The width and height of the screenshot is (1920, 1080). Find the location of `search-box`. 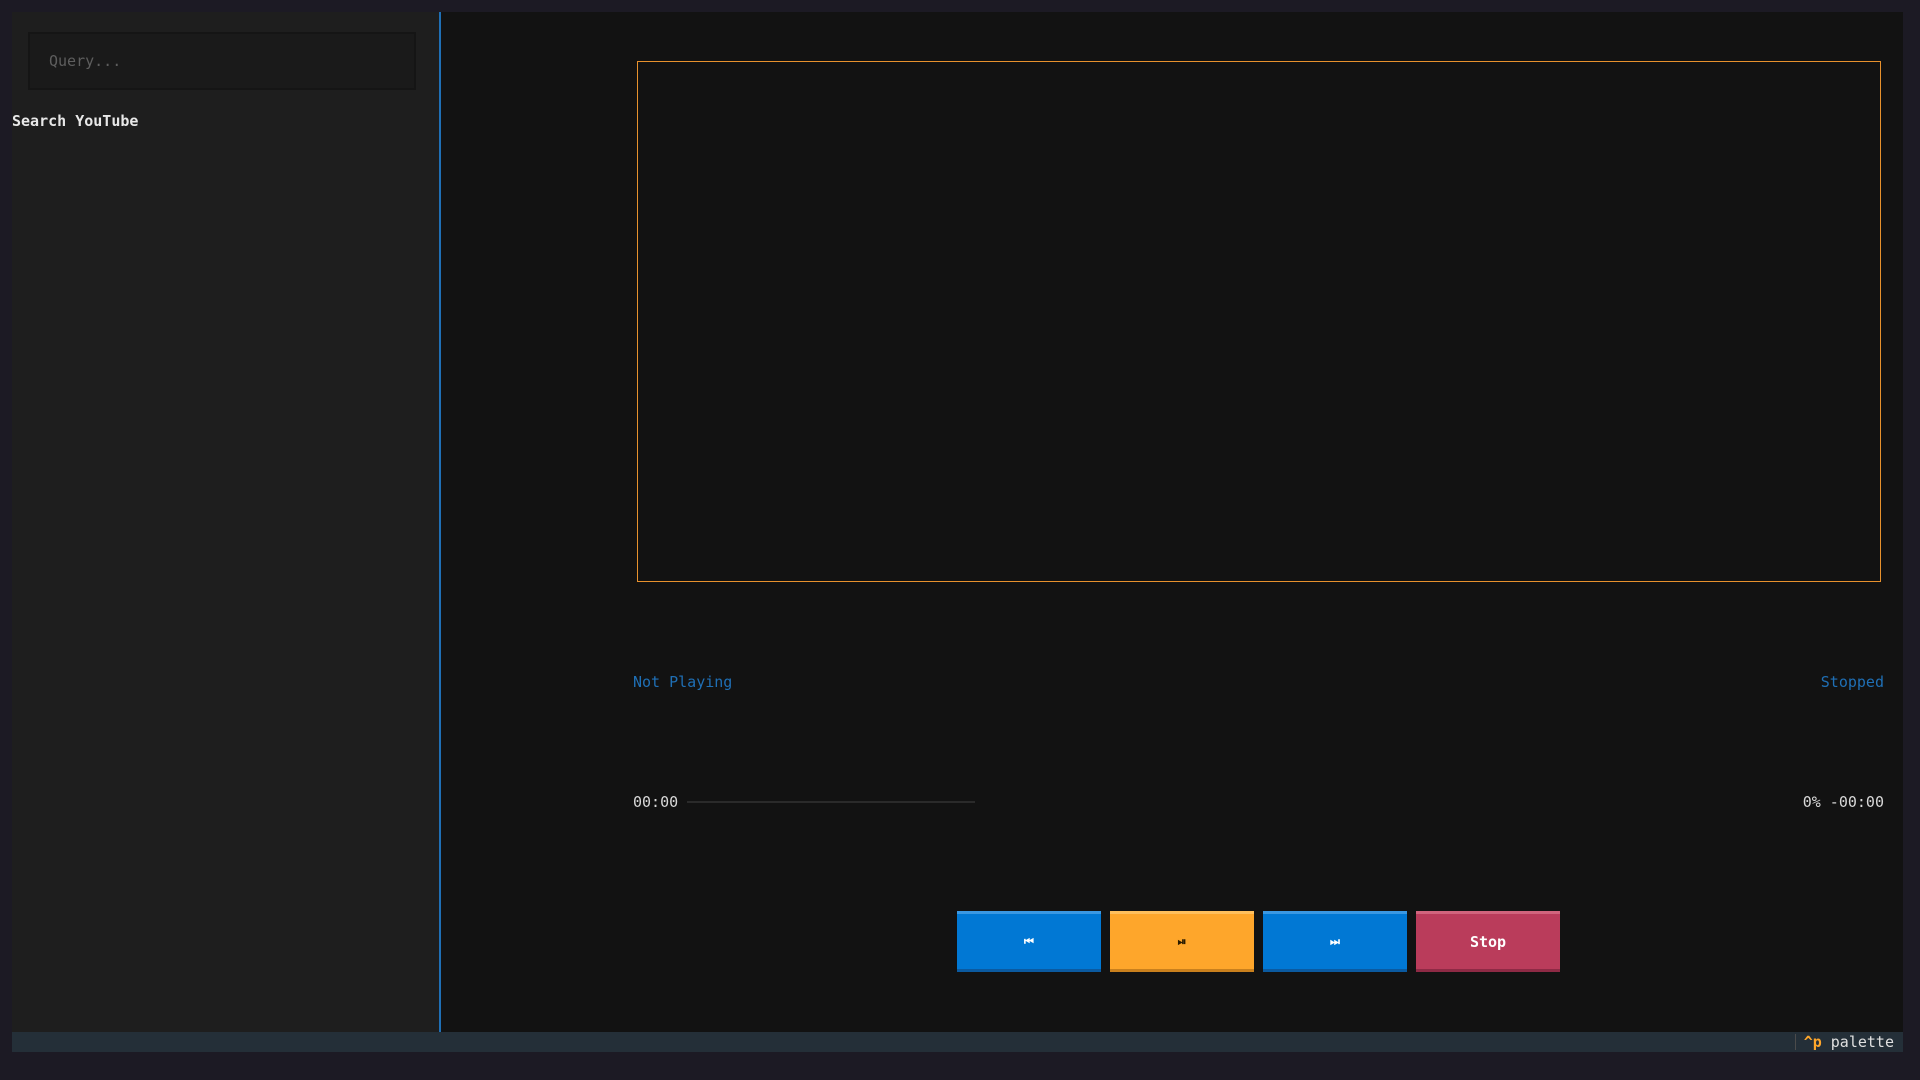

search-box is located at coordinates (222, 61).